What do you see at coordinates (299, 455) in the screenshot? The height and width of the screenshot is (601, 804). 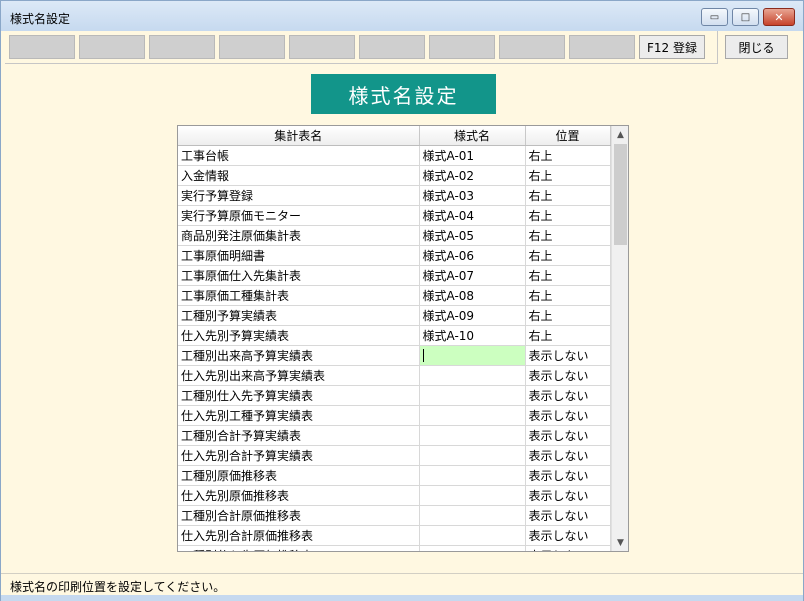 I see `report-name-cell: 仕入先別合計予算実績表` at bounding box center [299, 455].